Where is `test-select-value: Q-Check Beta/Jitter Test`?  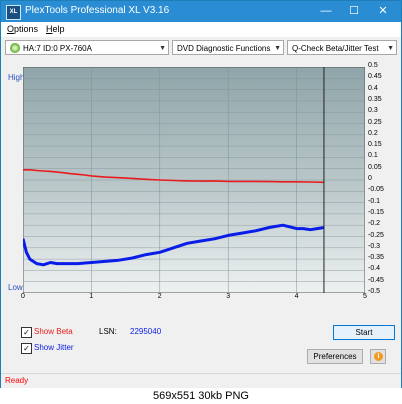 test-select-value: Q-Check Beta/Jitter Test is located at coordinates (335, 48).